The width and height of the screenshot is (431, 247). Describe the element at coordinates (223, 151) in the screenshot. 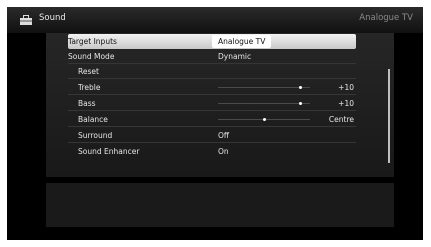

I see `menu-item-value: On` at that location.